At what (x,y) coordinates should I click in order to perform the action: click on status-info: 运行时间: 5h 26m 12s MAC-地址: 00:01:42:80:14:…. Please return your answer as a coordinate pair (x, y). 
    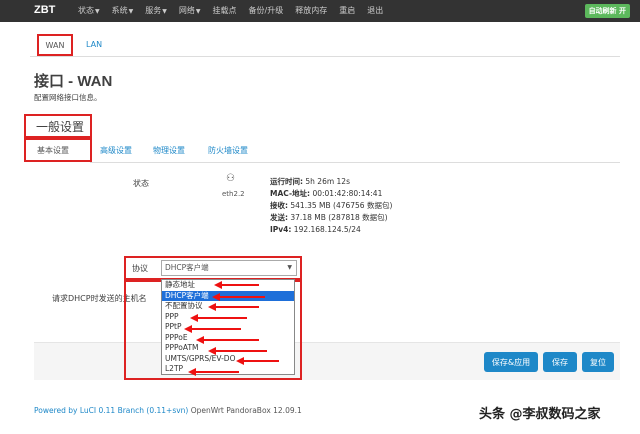
    Looking at the image, I should click on (331, 206).